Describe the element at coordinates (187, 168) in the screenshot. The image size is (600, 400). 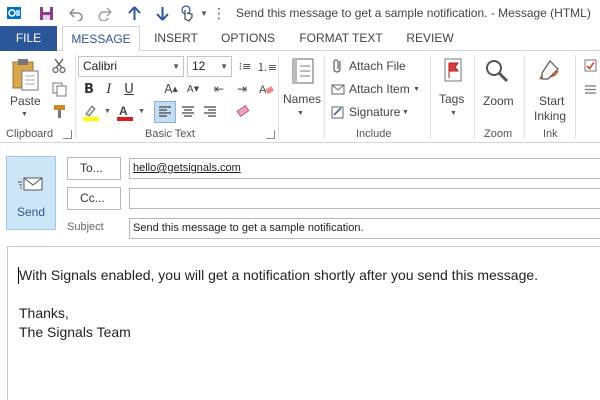
I see `to-recipient: hello@getsignals.com` at that location.